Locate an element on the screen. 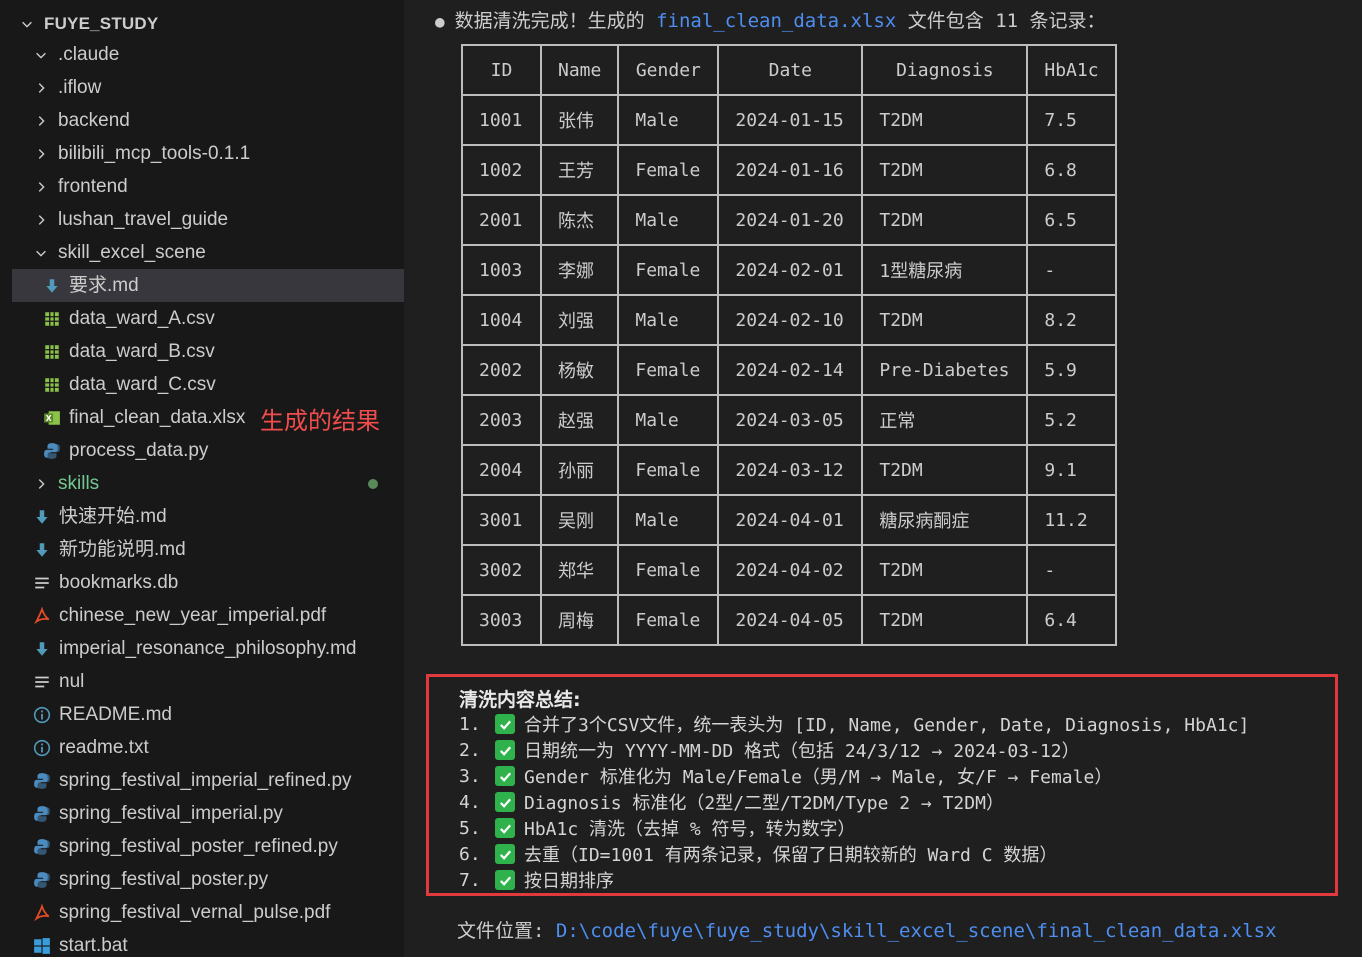 The width and height of the screenshot is (1362, 957). cell-hba1c: 9.1 is located at coordinates (1071, 470).